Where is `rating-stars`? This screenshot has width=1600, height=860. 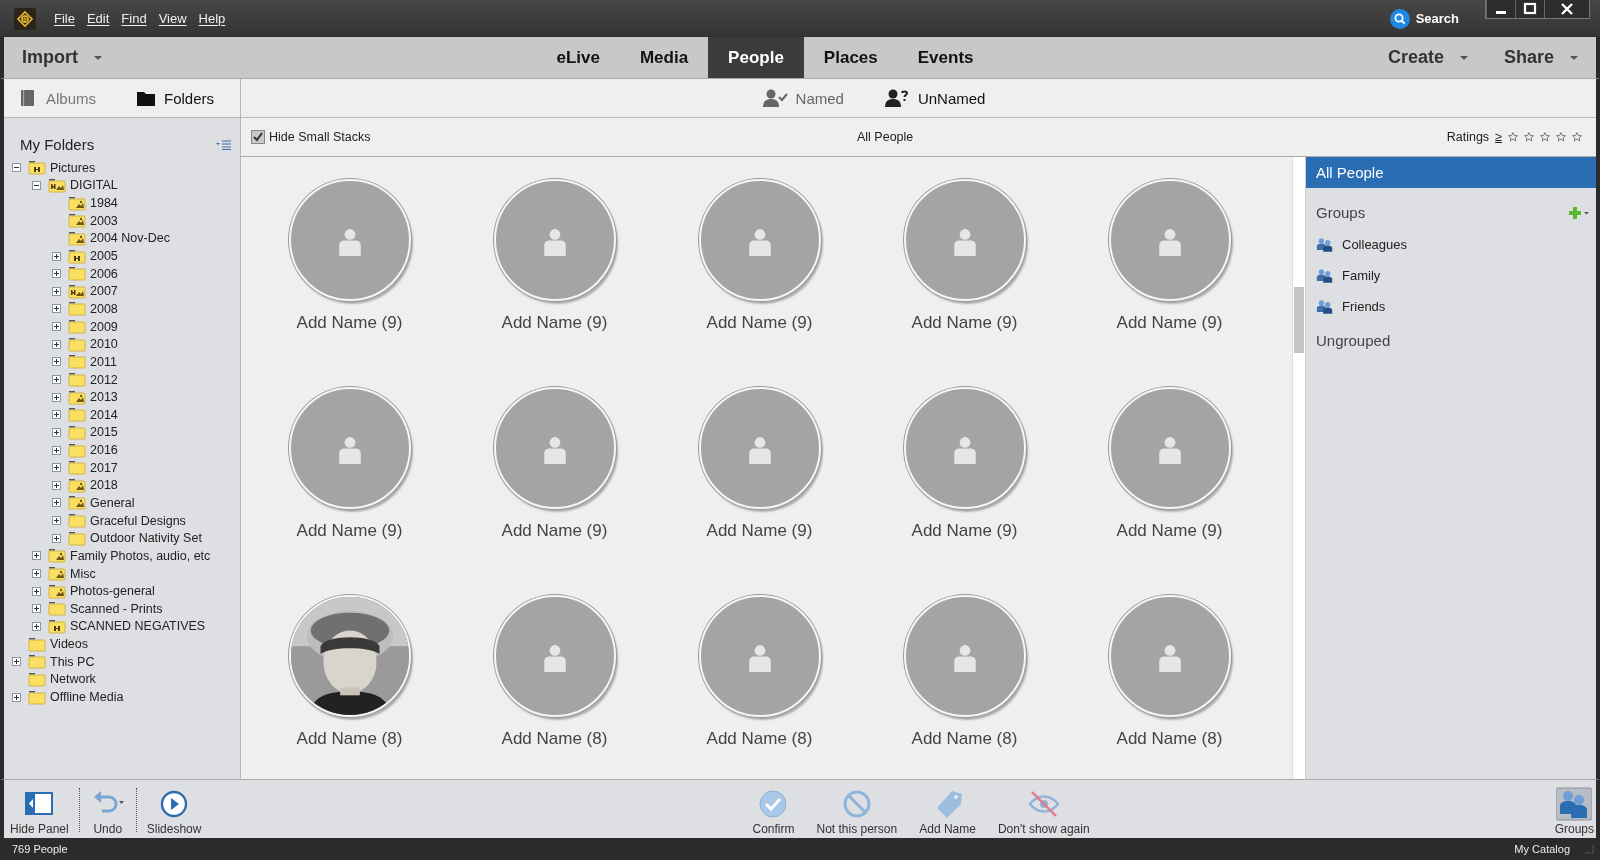
rating-stars is located at coordinates (1545, 137).